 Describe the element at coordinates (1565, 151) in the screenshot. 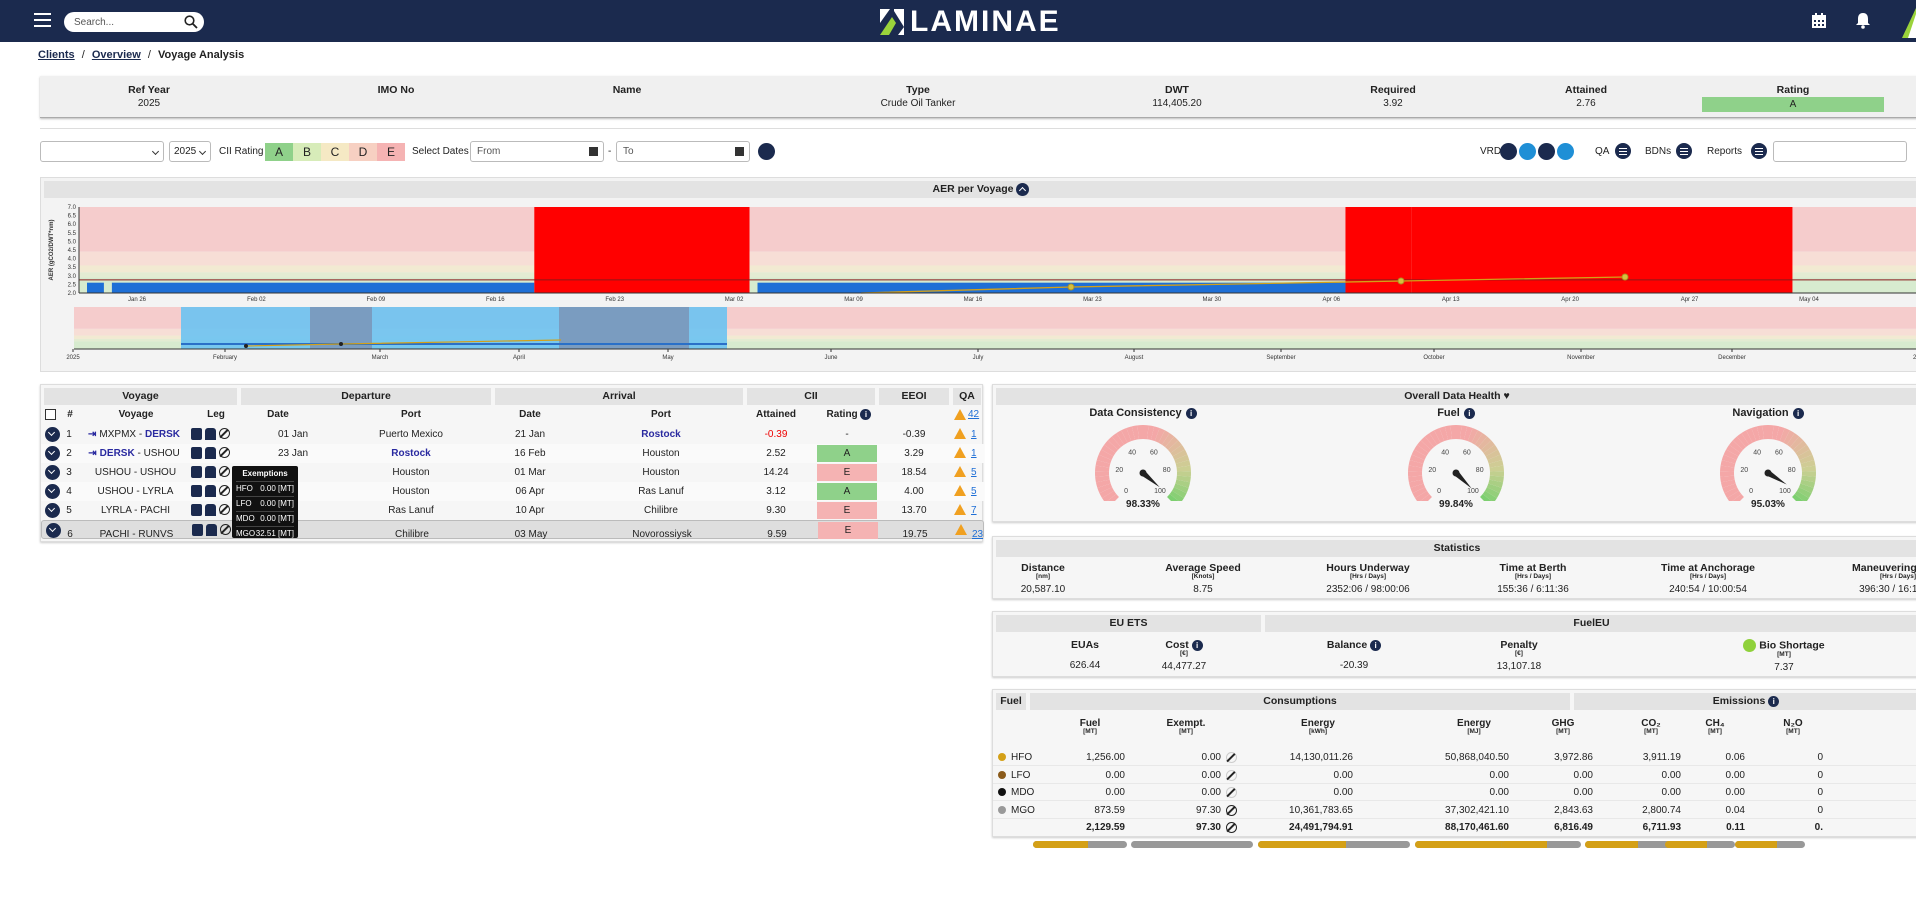

I see `vrd-history-button` at that location.